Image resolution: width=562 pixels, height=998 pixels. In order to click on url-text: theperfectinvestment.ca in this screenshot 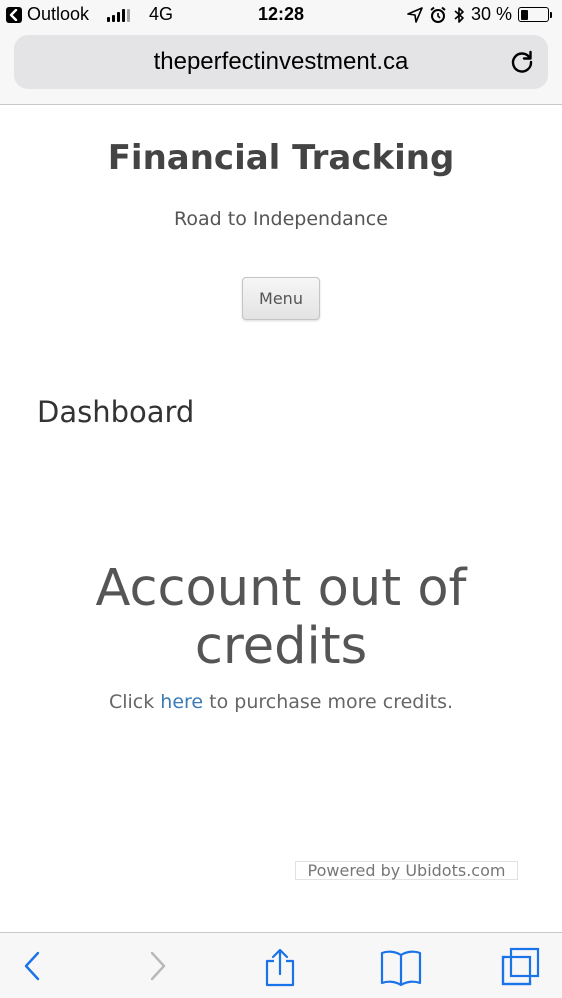, I will do `click(281, 61)`.